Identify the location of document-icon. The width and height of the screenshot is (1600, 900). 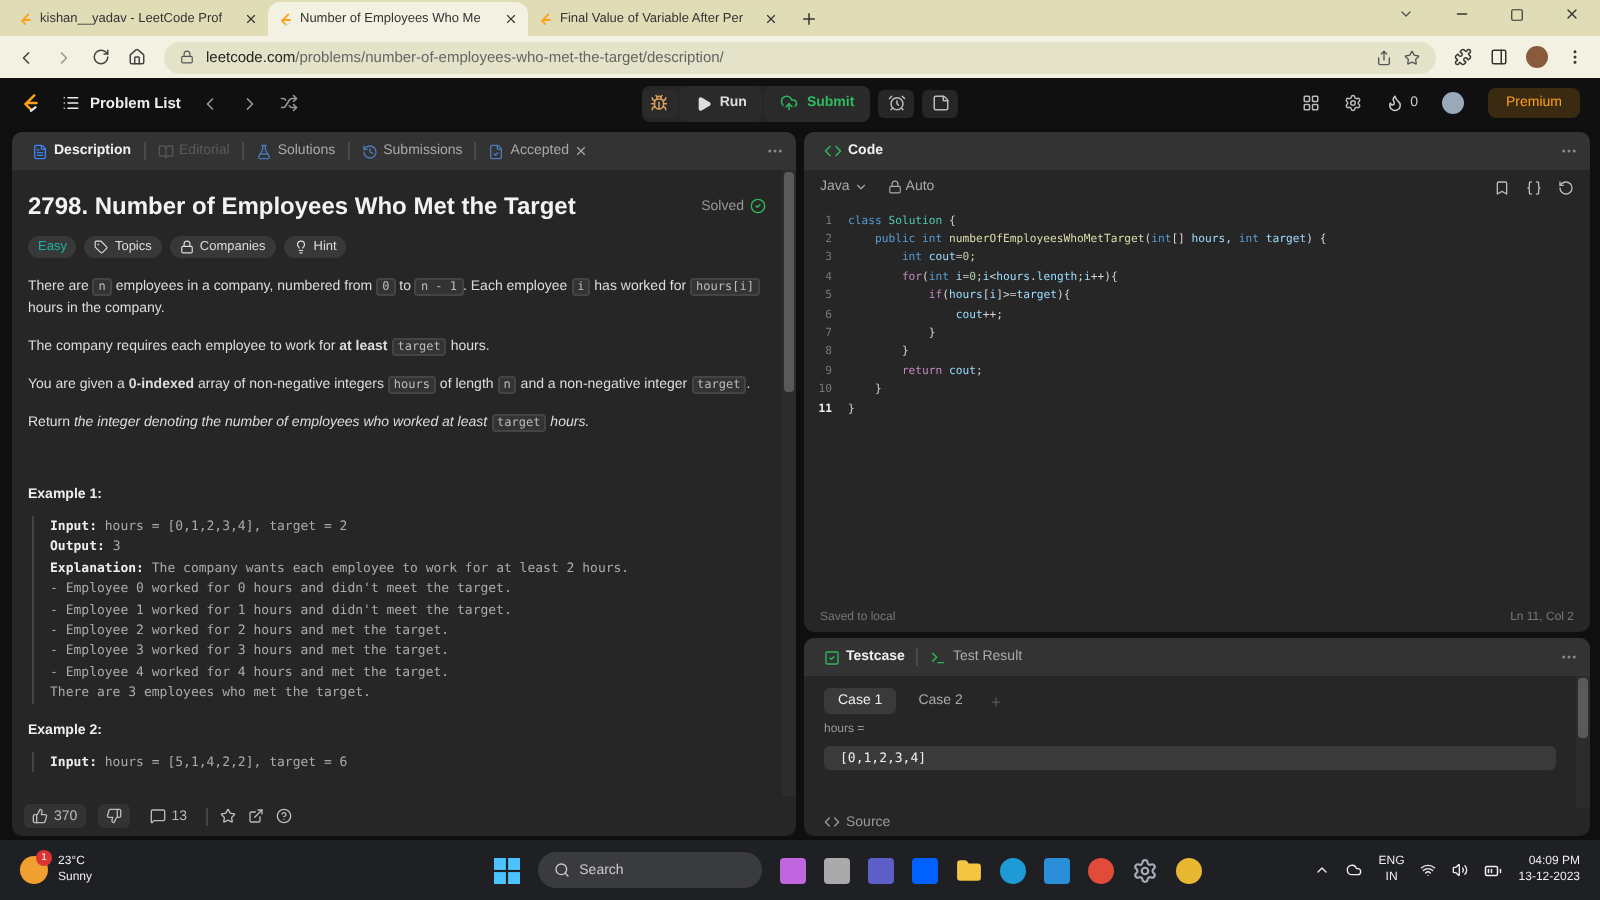
(40, 151).